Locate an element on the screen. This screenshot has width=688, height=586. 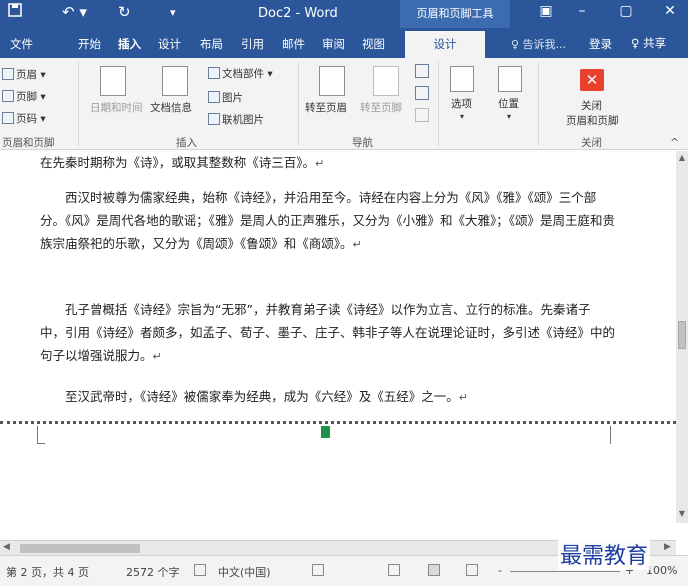
customize-quick-access-icon: ▾ is located at coordinates (173, 12).